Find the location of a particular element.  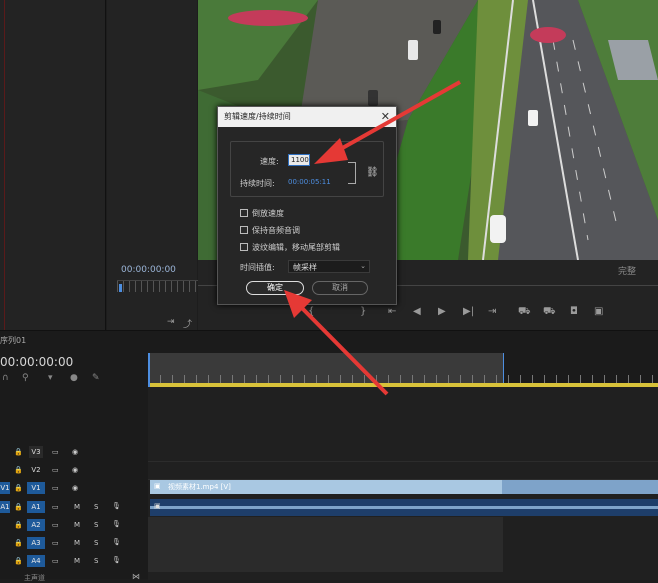

annotation-arrows is located at coordinates (372, 238).